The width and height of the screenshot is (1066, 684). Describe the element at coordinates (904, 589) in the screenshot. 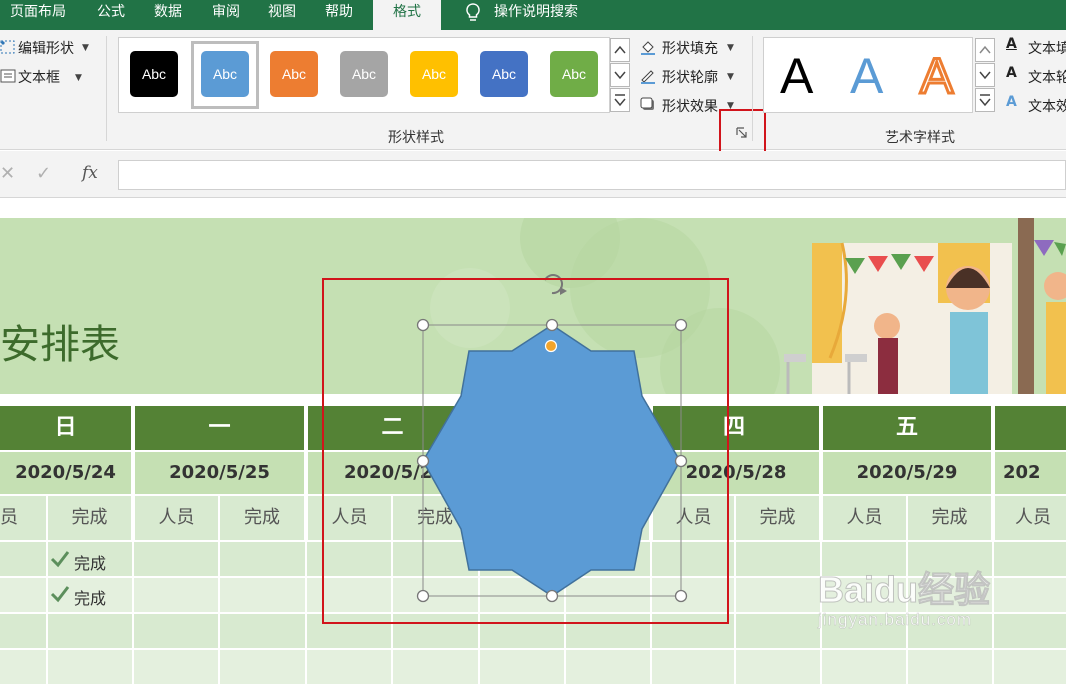

I see `watermark-brand: Baidu经验` at that location.